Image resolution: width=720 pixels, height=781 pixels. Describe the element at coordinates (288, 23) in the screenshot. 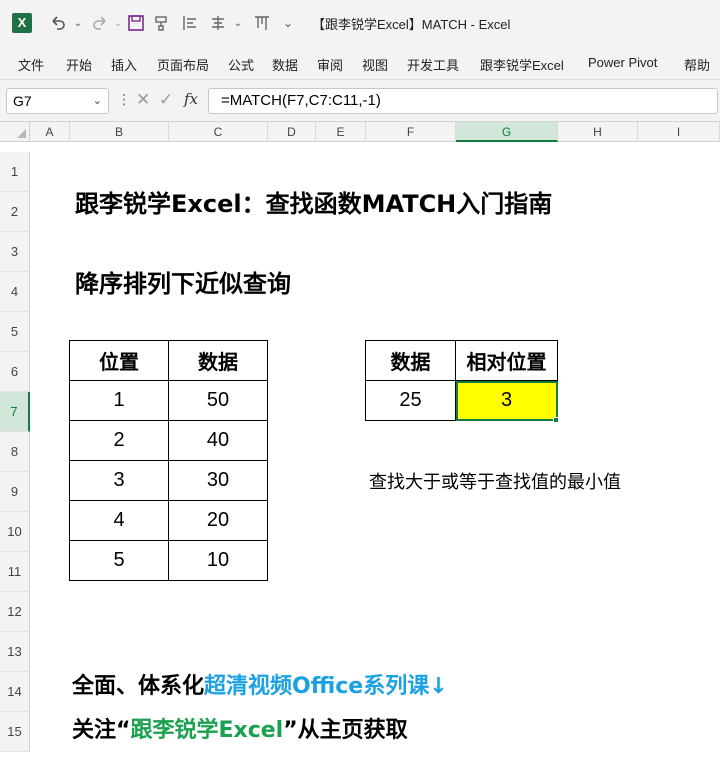

I see `customize-toolbar-icon: ⌄` at that location.